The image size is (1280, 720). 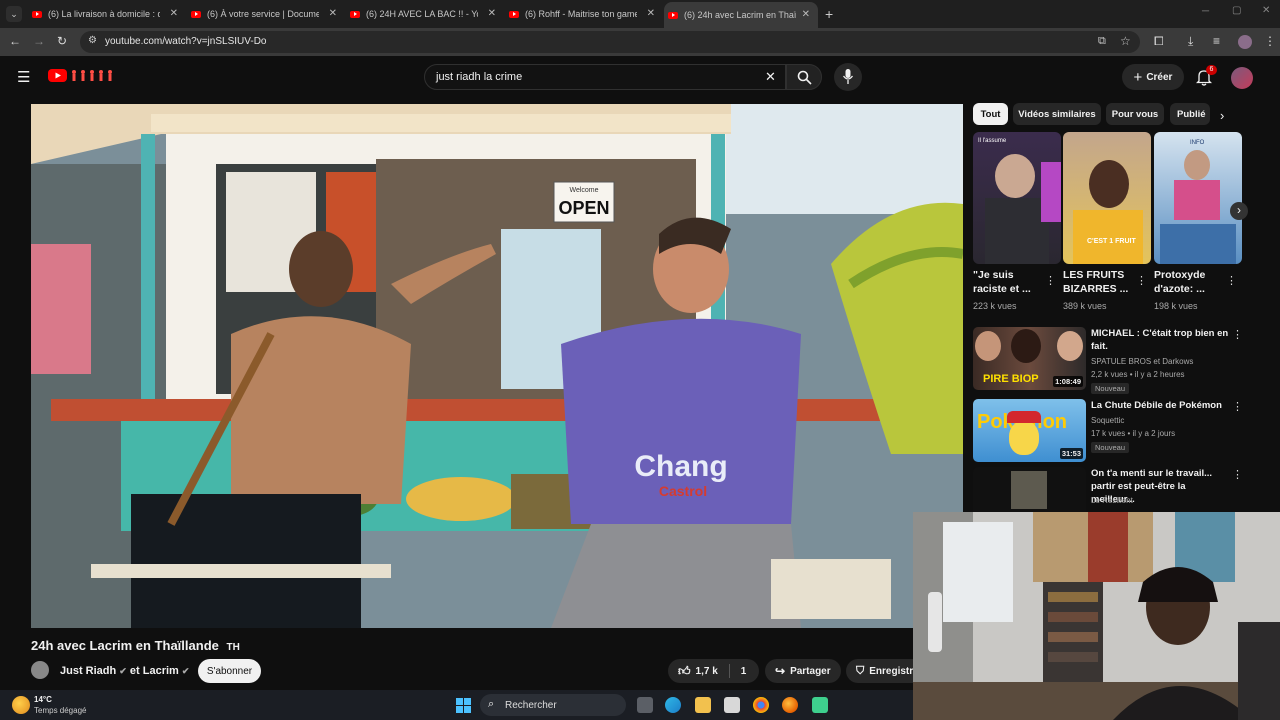 What do you see at coordinates (790, 705) in the screenshot?
I see `firefox-icon` at bounding box center [790, 705].